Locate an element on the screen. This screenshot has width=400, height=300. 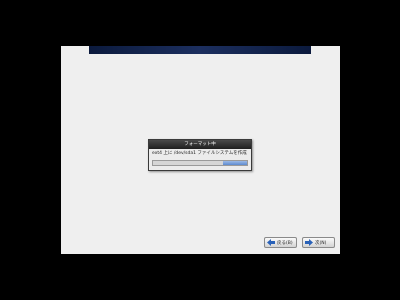
formatting-dialog: フォーマット中 ext4 上に /dev/sda1 ファイルシステムを作成 is located at coordinates (200, 155).